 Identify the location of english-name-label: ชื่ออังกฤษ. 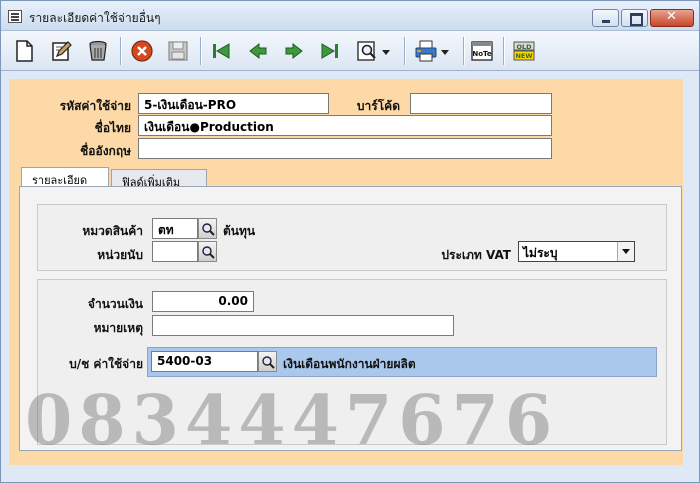
(105, 151).